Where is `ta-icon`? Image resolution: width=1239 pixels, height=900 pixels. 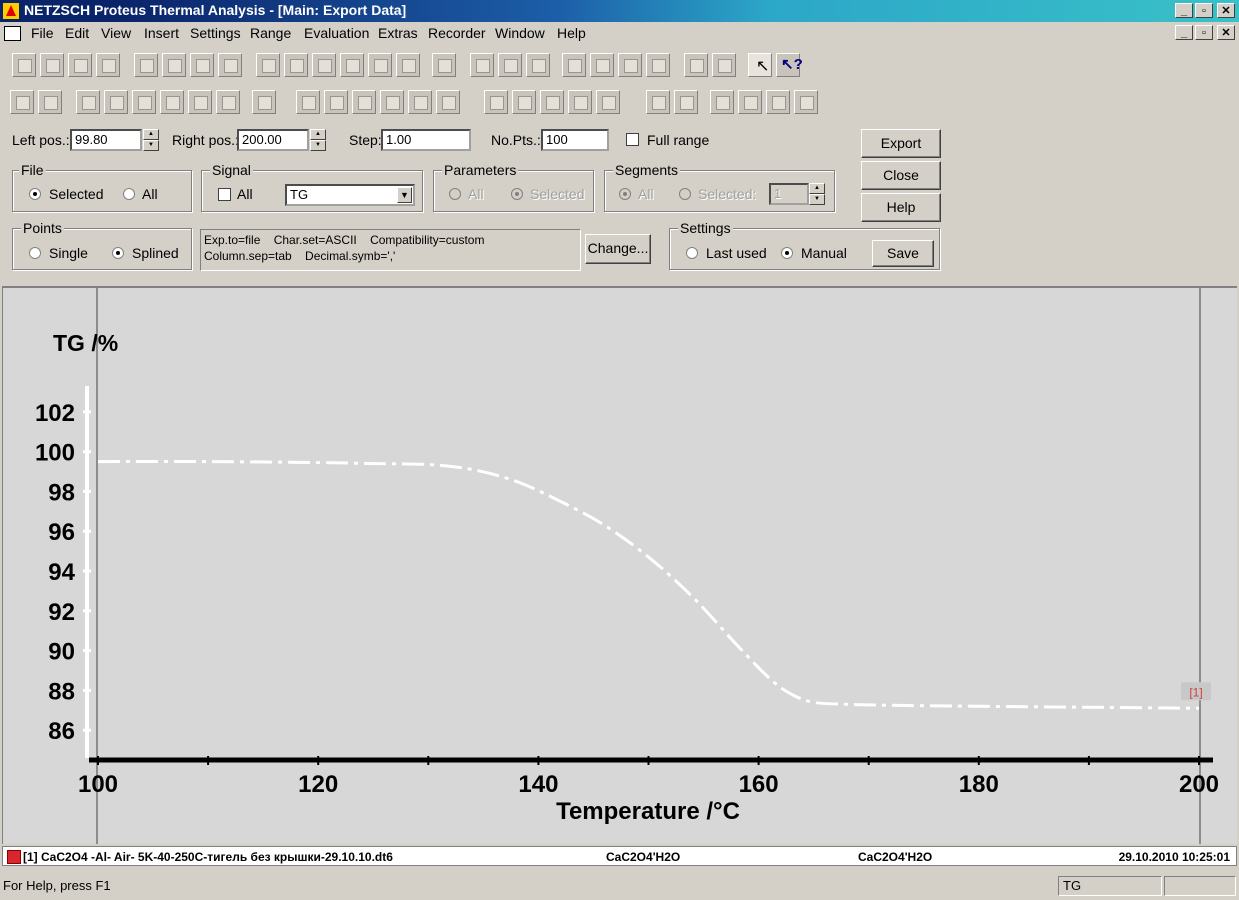 ta-icon is located at coordinates (686, 102).